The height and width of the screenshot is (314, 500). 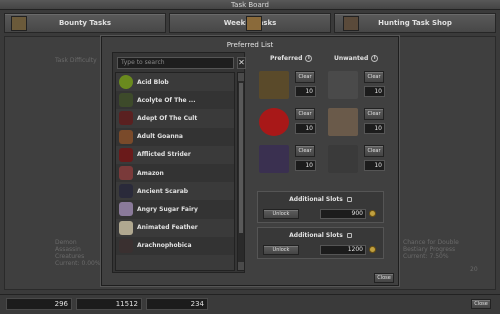 I want to click on list-item: Arachnophobica, so click(x=175, y=245).